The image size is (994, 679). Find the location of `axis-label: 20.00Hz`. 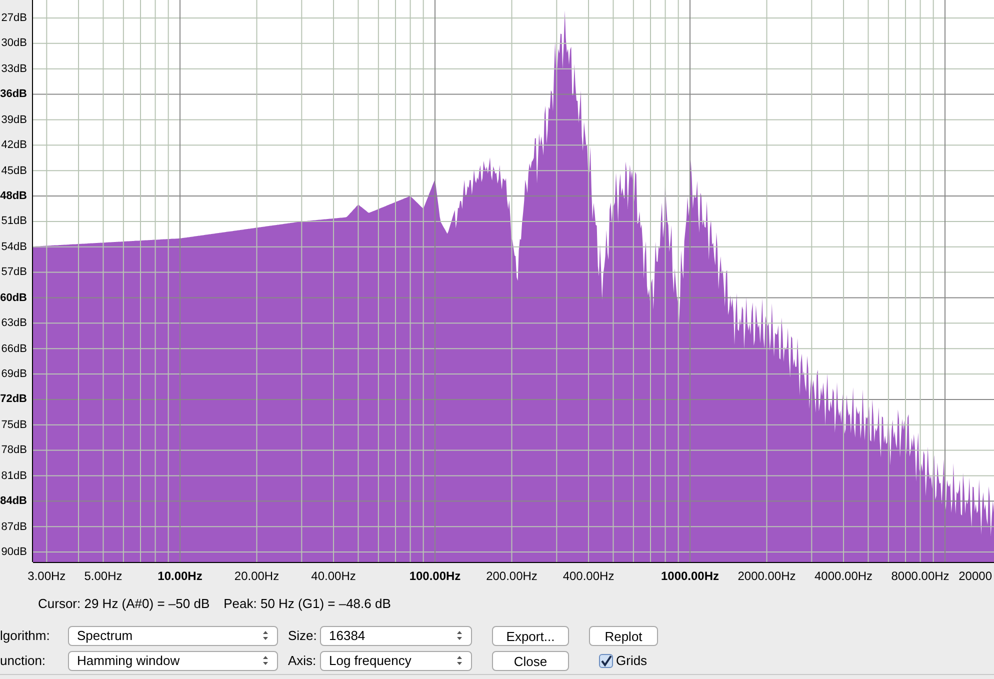

axis-label: 20.00Hz is located at coordinates (257, 576).